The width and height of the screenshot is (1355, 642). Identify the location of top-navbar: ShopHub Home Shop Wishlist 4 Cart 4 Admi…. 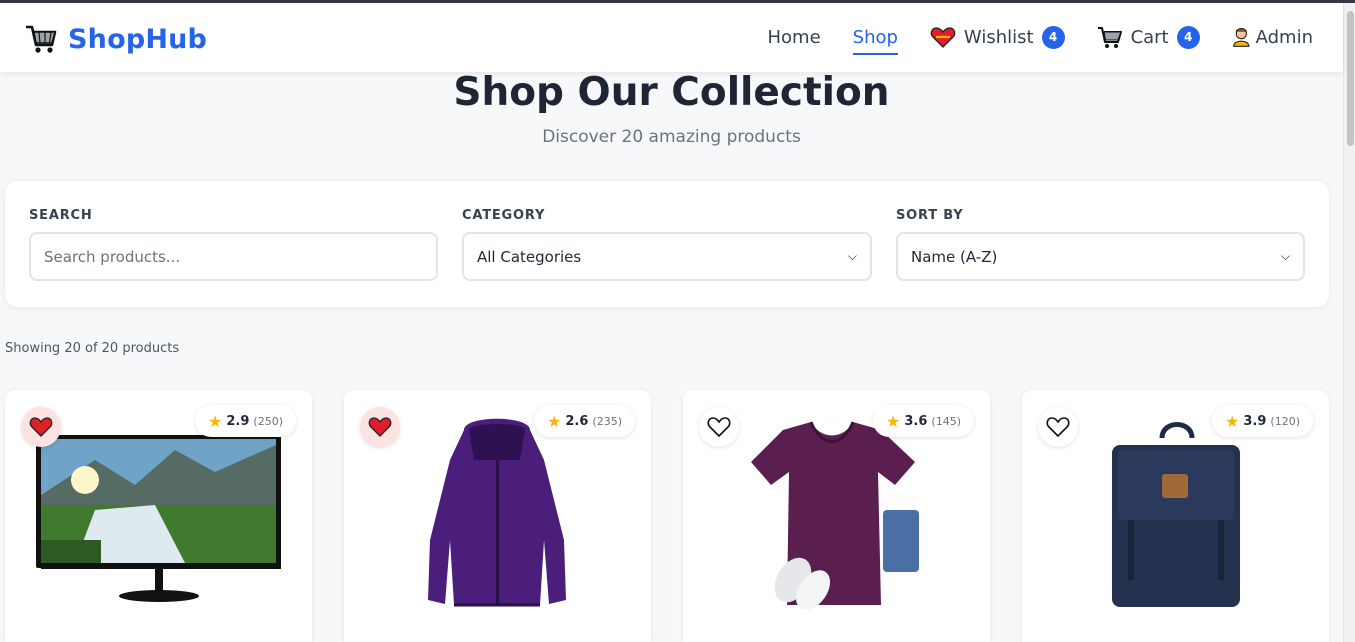
(671, 37).